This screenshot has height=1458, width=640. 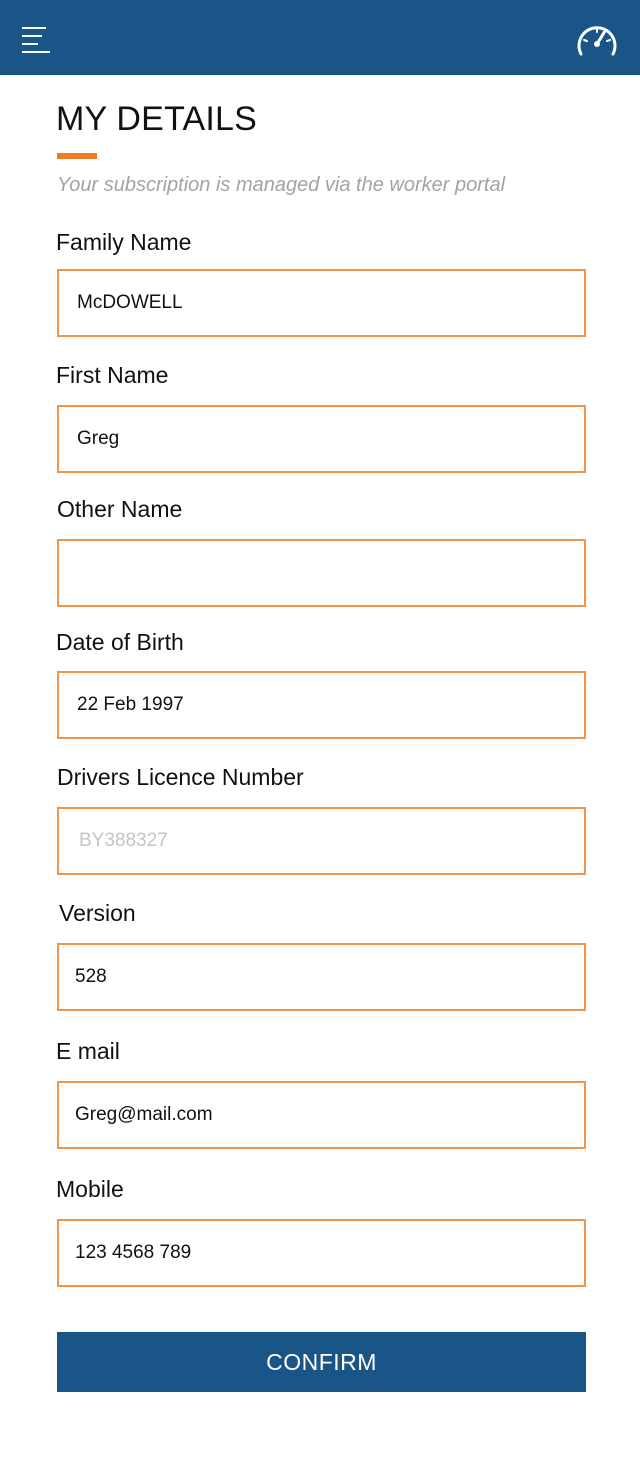 What do you see at coordinates (321, 573) in the screenshot?
I see `other-name-input` at bounding box center [321, 573].